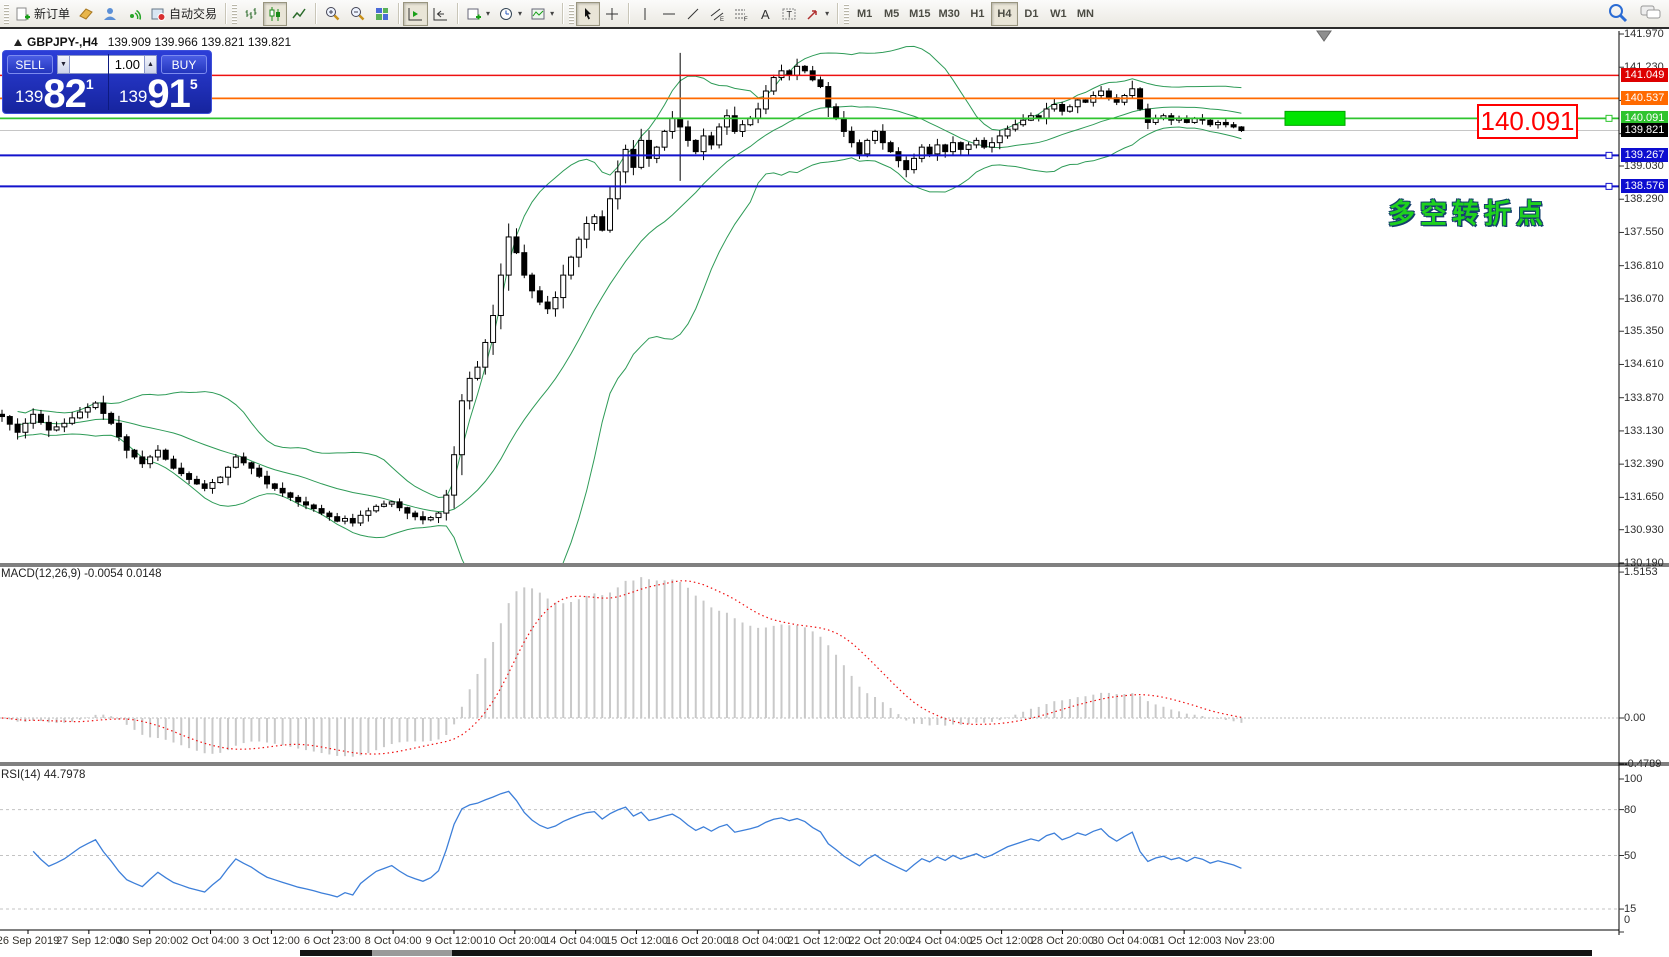 The image size is (1669, 957). What do you see at coordinates (1468, 214) in the screenshot?
I see `chart-annotation-text: 多空转折点` at bounding box center [1468, 214].